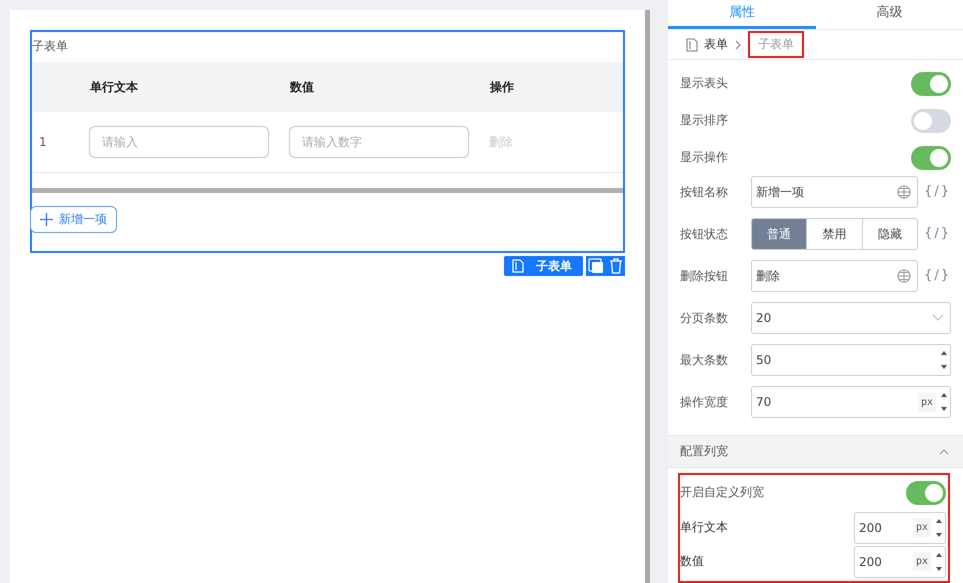 Image resolution: width=963 pixels, height=583 pixels. Describe the element at coordinates (704, 157) in the screenshot. I see `property-label: 显示操作` at that location.